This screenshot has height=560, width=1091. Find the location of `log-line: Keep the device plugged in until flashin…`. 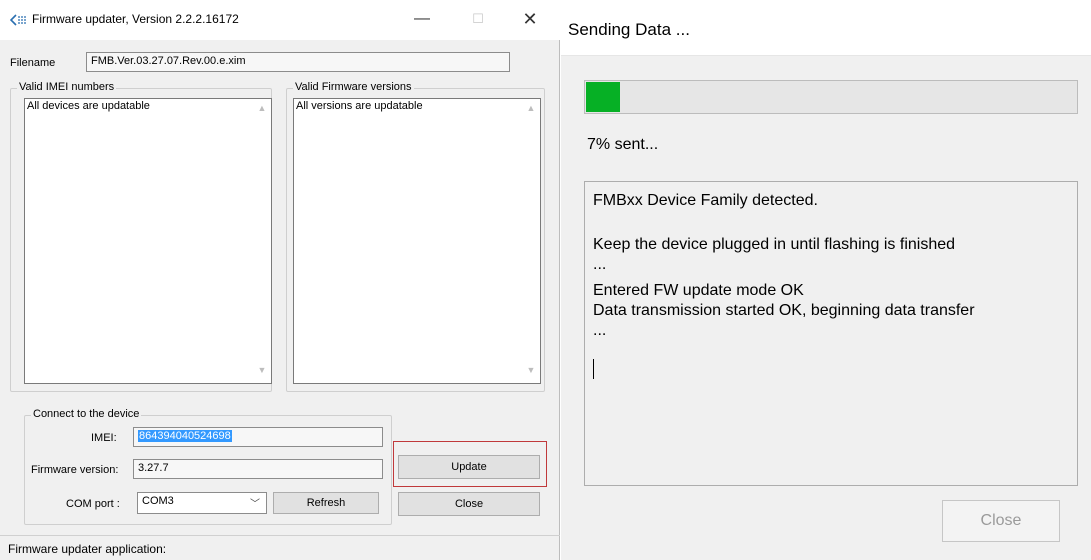

log-line: Keep the device plugged in until flashin… is located at coordinates (774, 244).